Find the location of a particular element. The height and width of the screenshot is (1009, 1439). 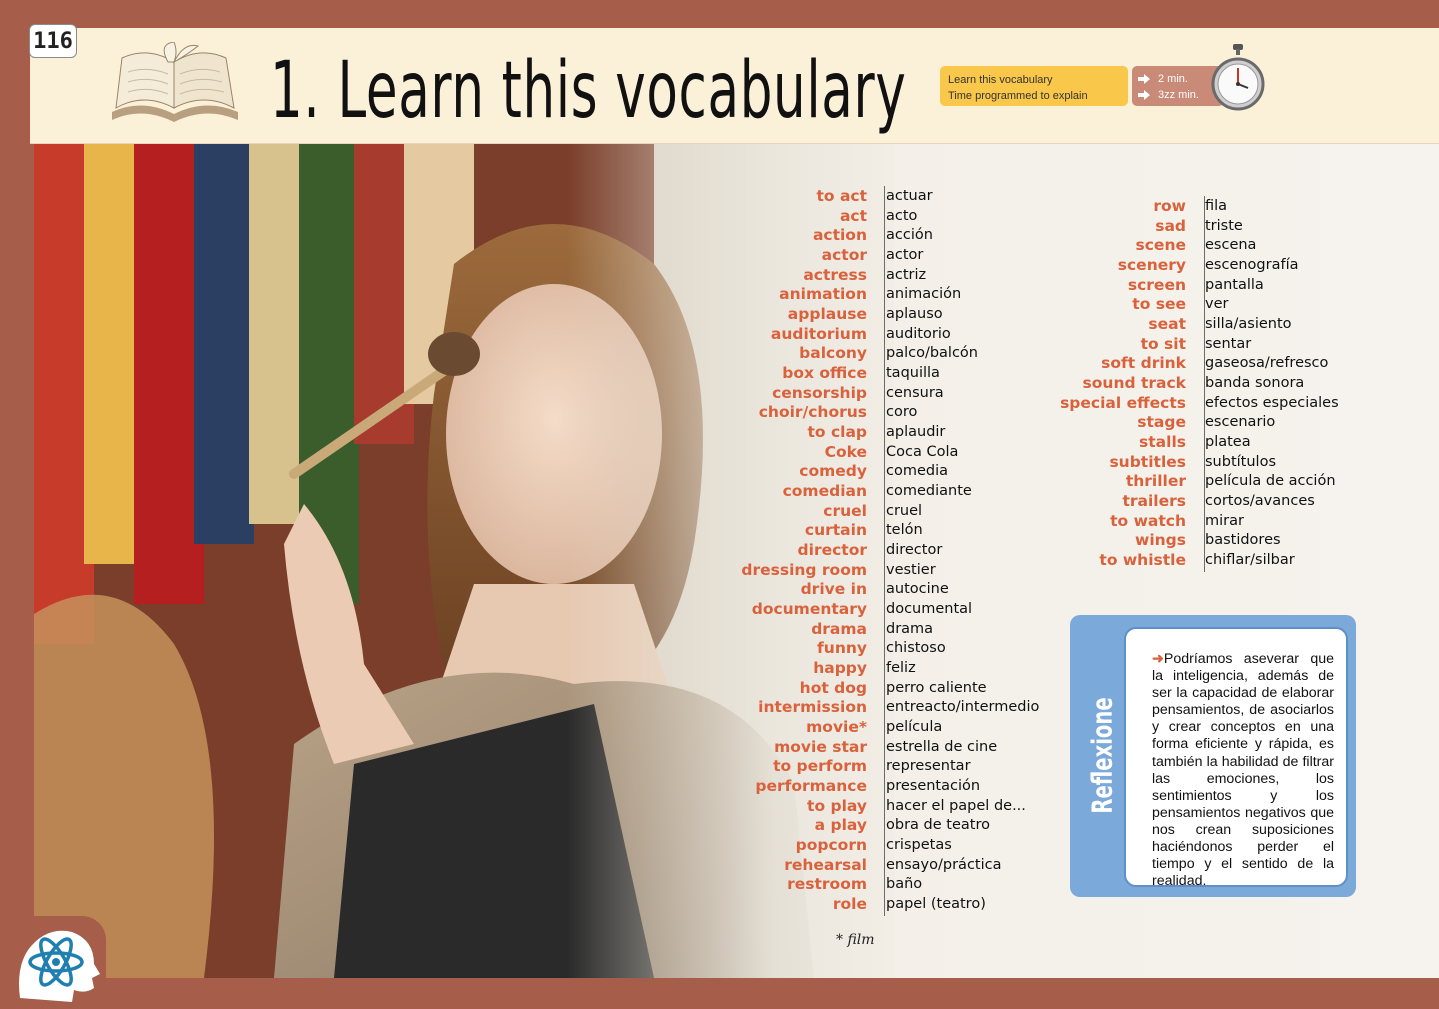

english-term: rehearsal is located at coordinates (825, 864).